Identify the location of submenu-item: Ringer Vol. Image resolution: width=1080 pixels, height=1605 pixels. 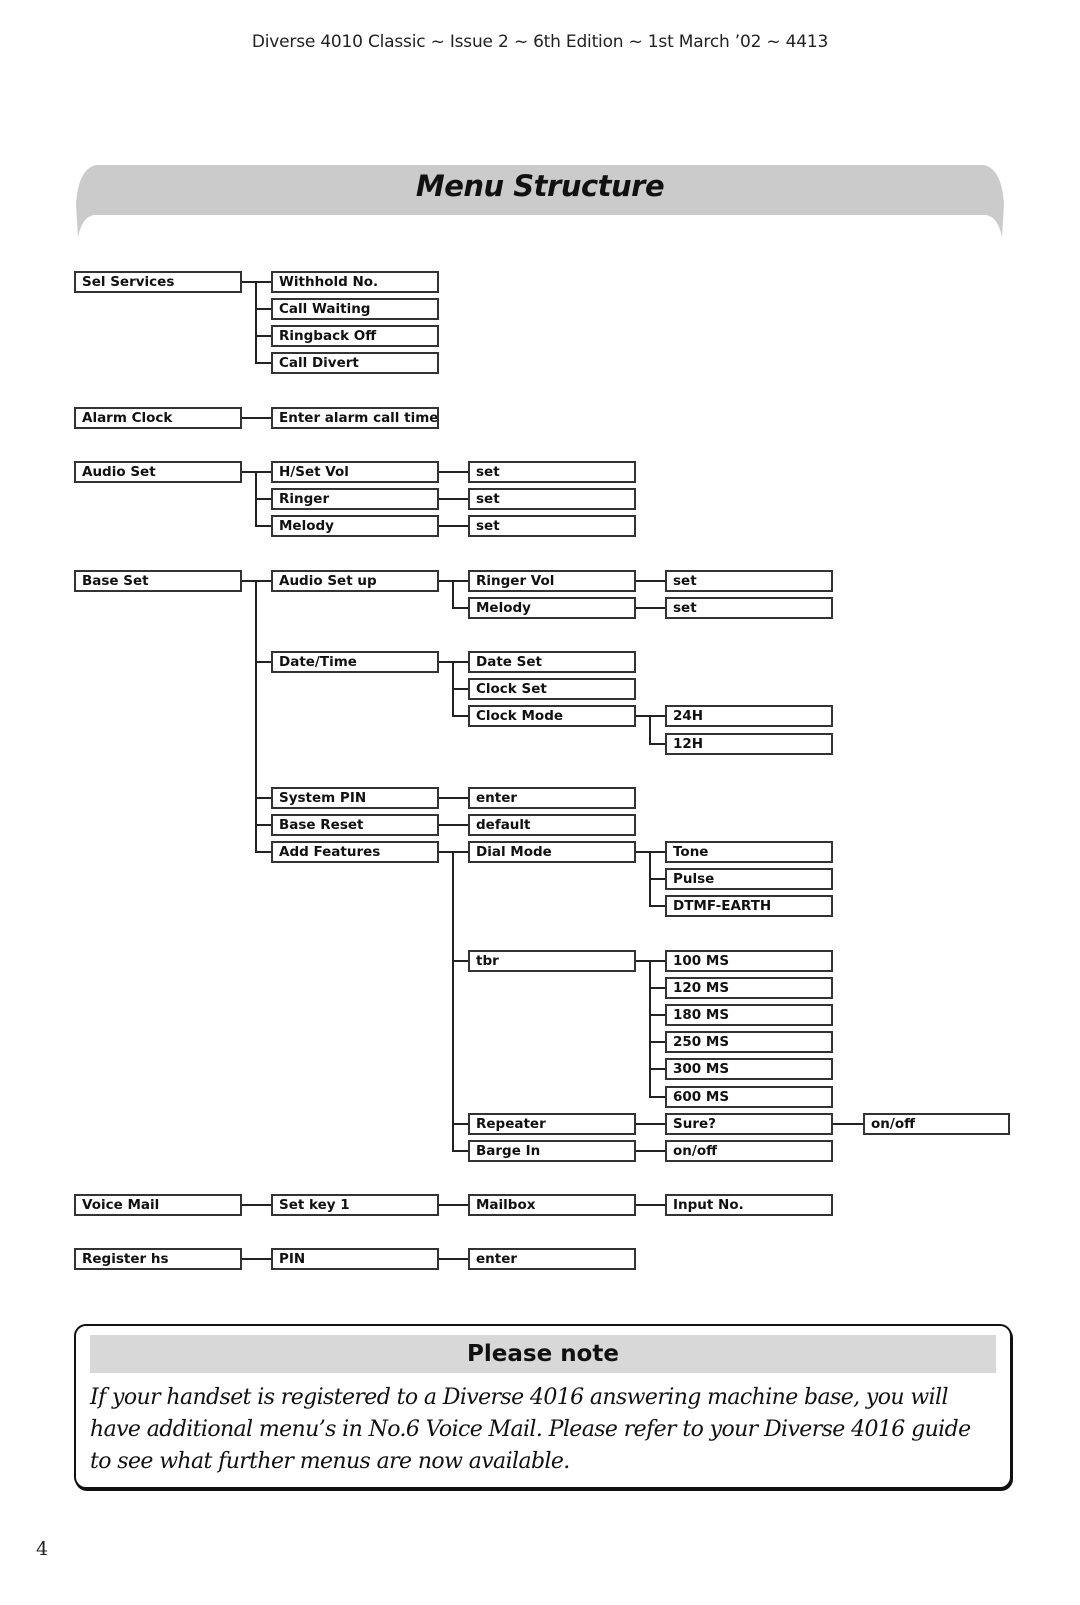
(552, 580).